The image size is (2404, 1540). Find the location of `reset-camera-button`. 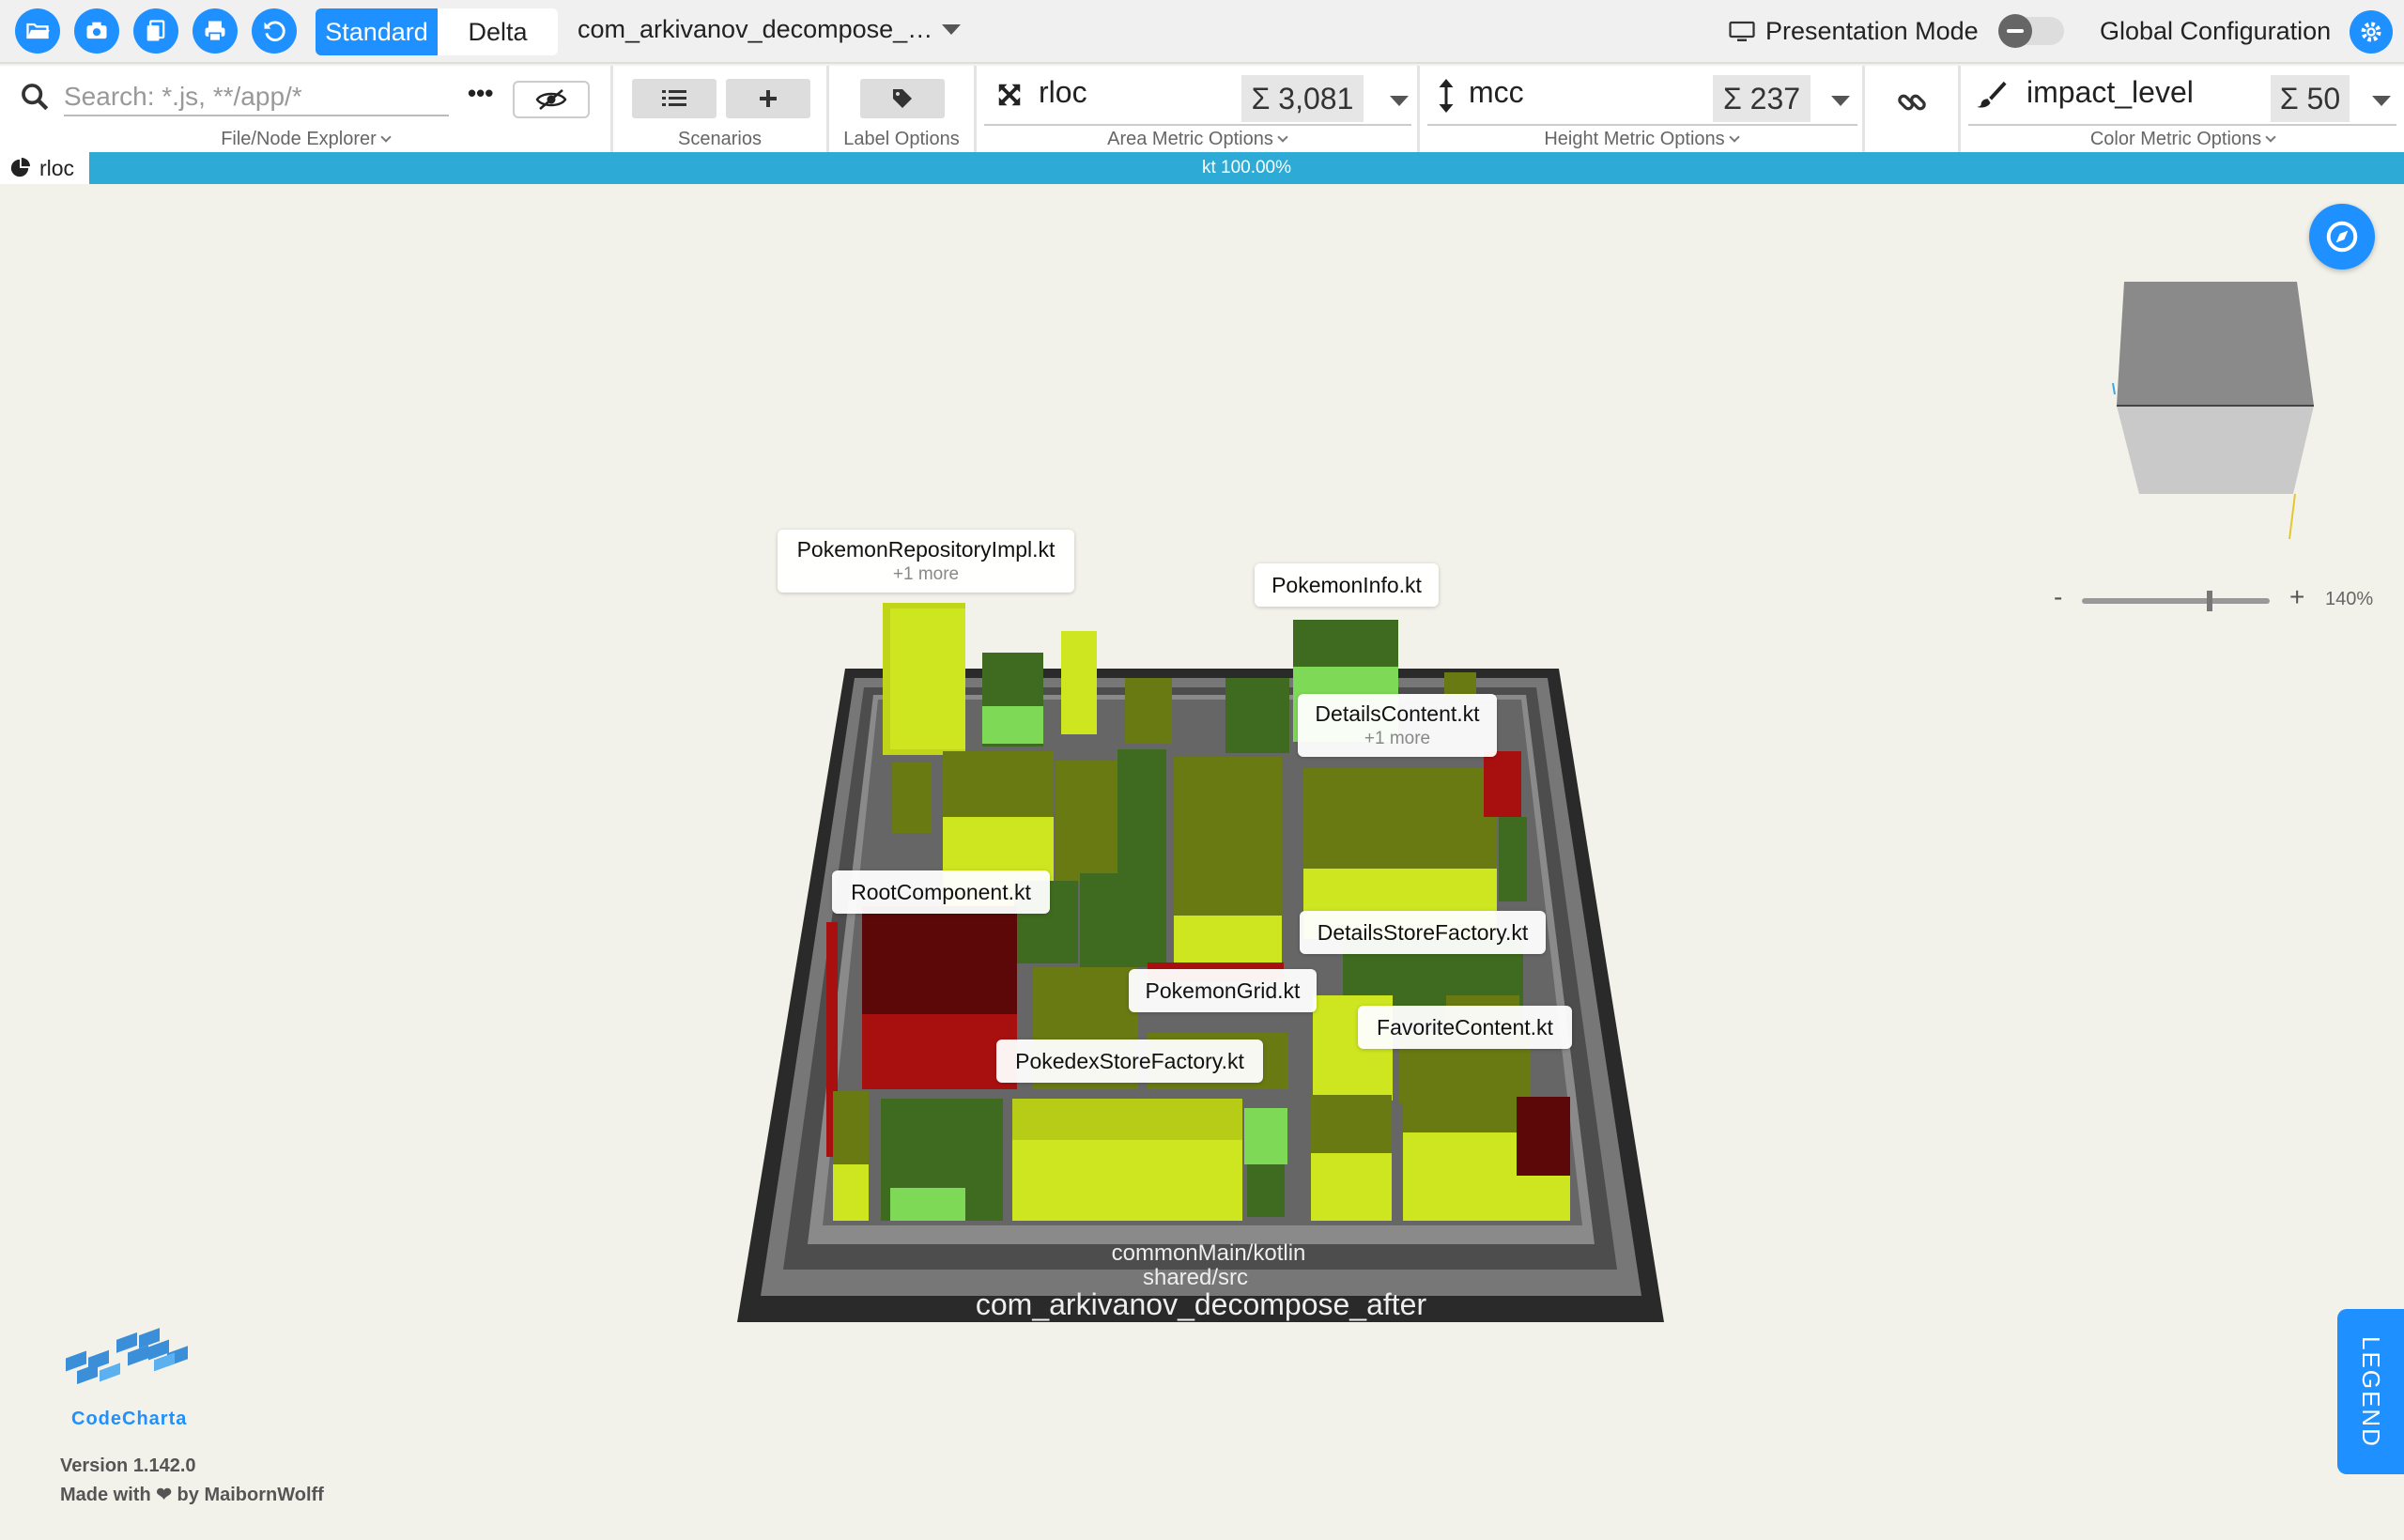

reset-camera-button is located at coordinates (2342, 237).